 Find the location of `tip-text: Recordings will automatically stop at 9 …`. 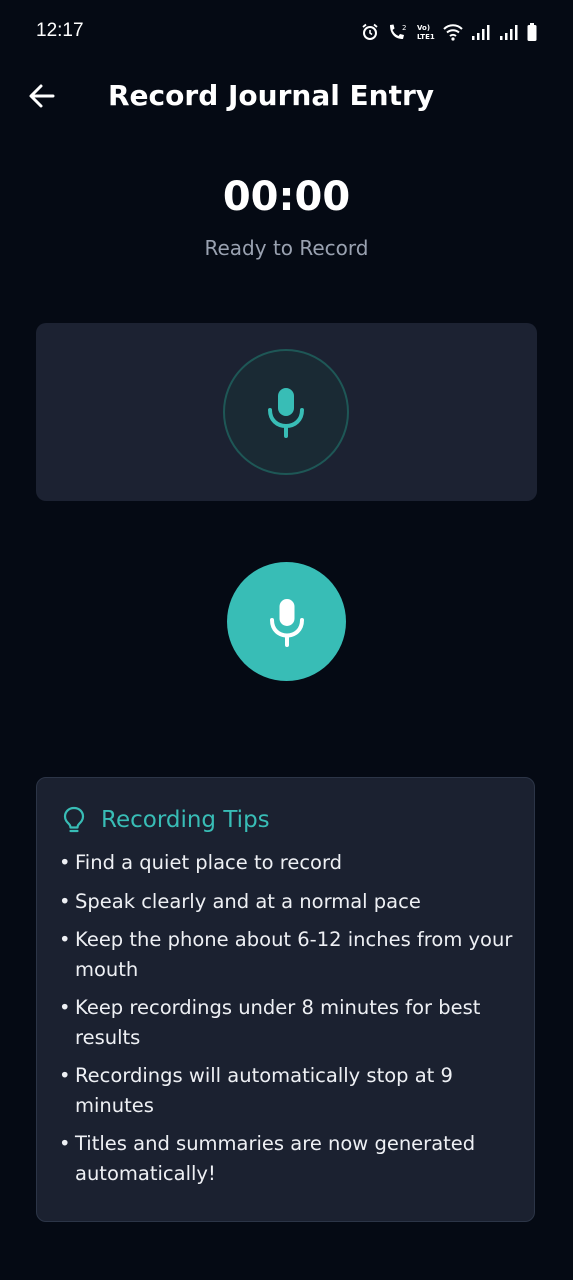

tip-text: Recordings will automatically stop at 9 … is located at coordinates (264, 1090).